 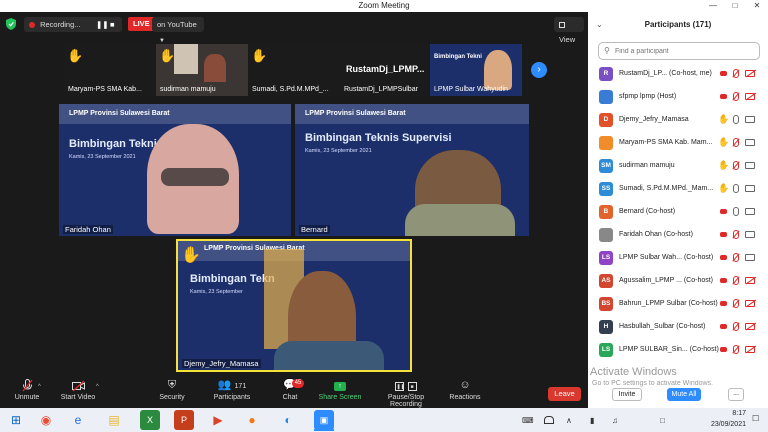 I want to click on participant-row: LS LPMP Sulbar Wah... (Co-host), so click(x=681, y=258).